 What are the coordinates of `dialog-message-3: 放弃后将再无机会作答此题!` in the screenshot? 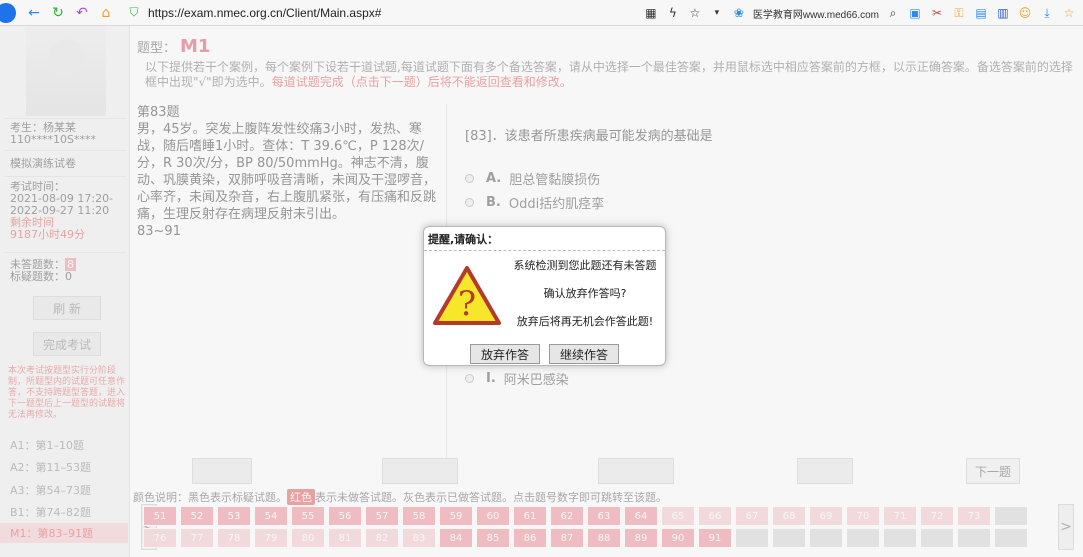 It's located at (585, 321).